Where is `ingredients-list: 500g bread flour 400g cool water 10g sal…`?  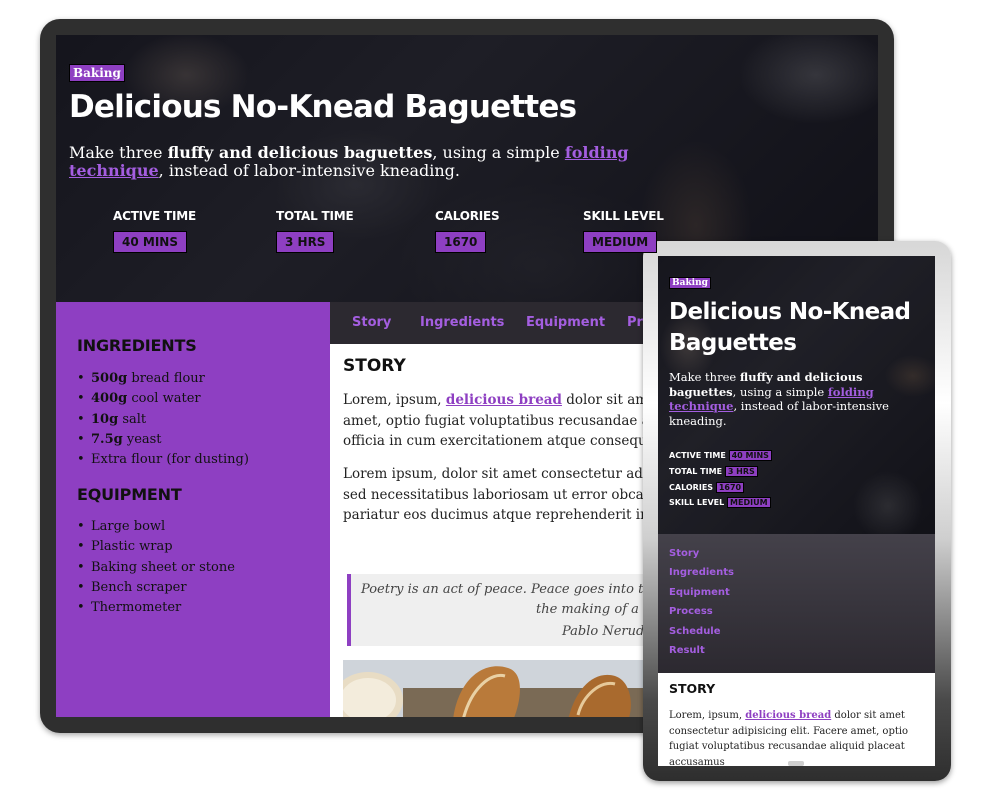 ingredients-list: 500g bread flour 400g cool water 10g sal… is located at coordinates (163, 420).